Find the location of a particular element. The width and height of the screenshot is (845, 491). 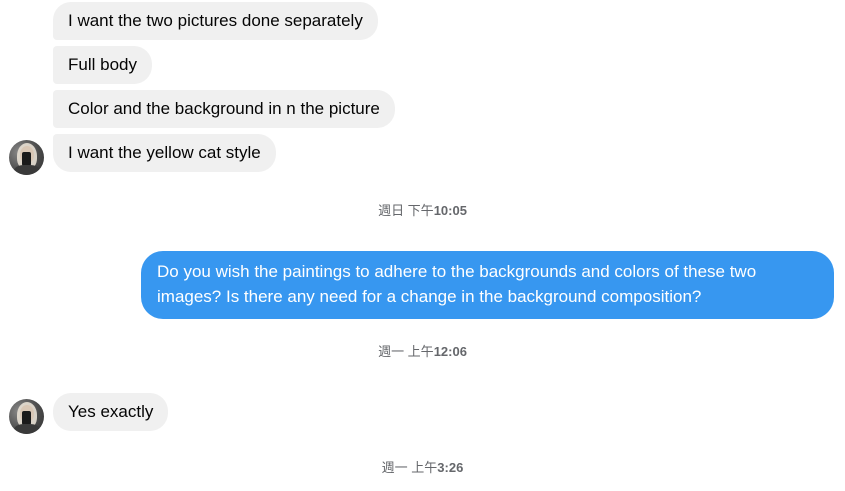

incoming-message: Yes exactly is located at coordinates (111, 412).